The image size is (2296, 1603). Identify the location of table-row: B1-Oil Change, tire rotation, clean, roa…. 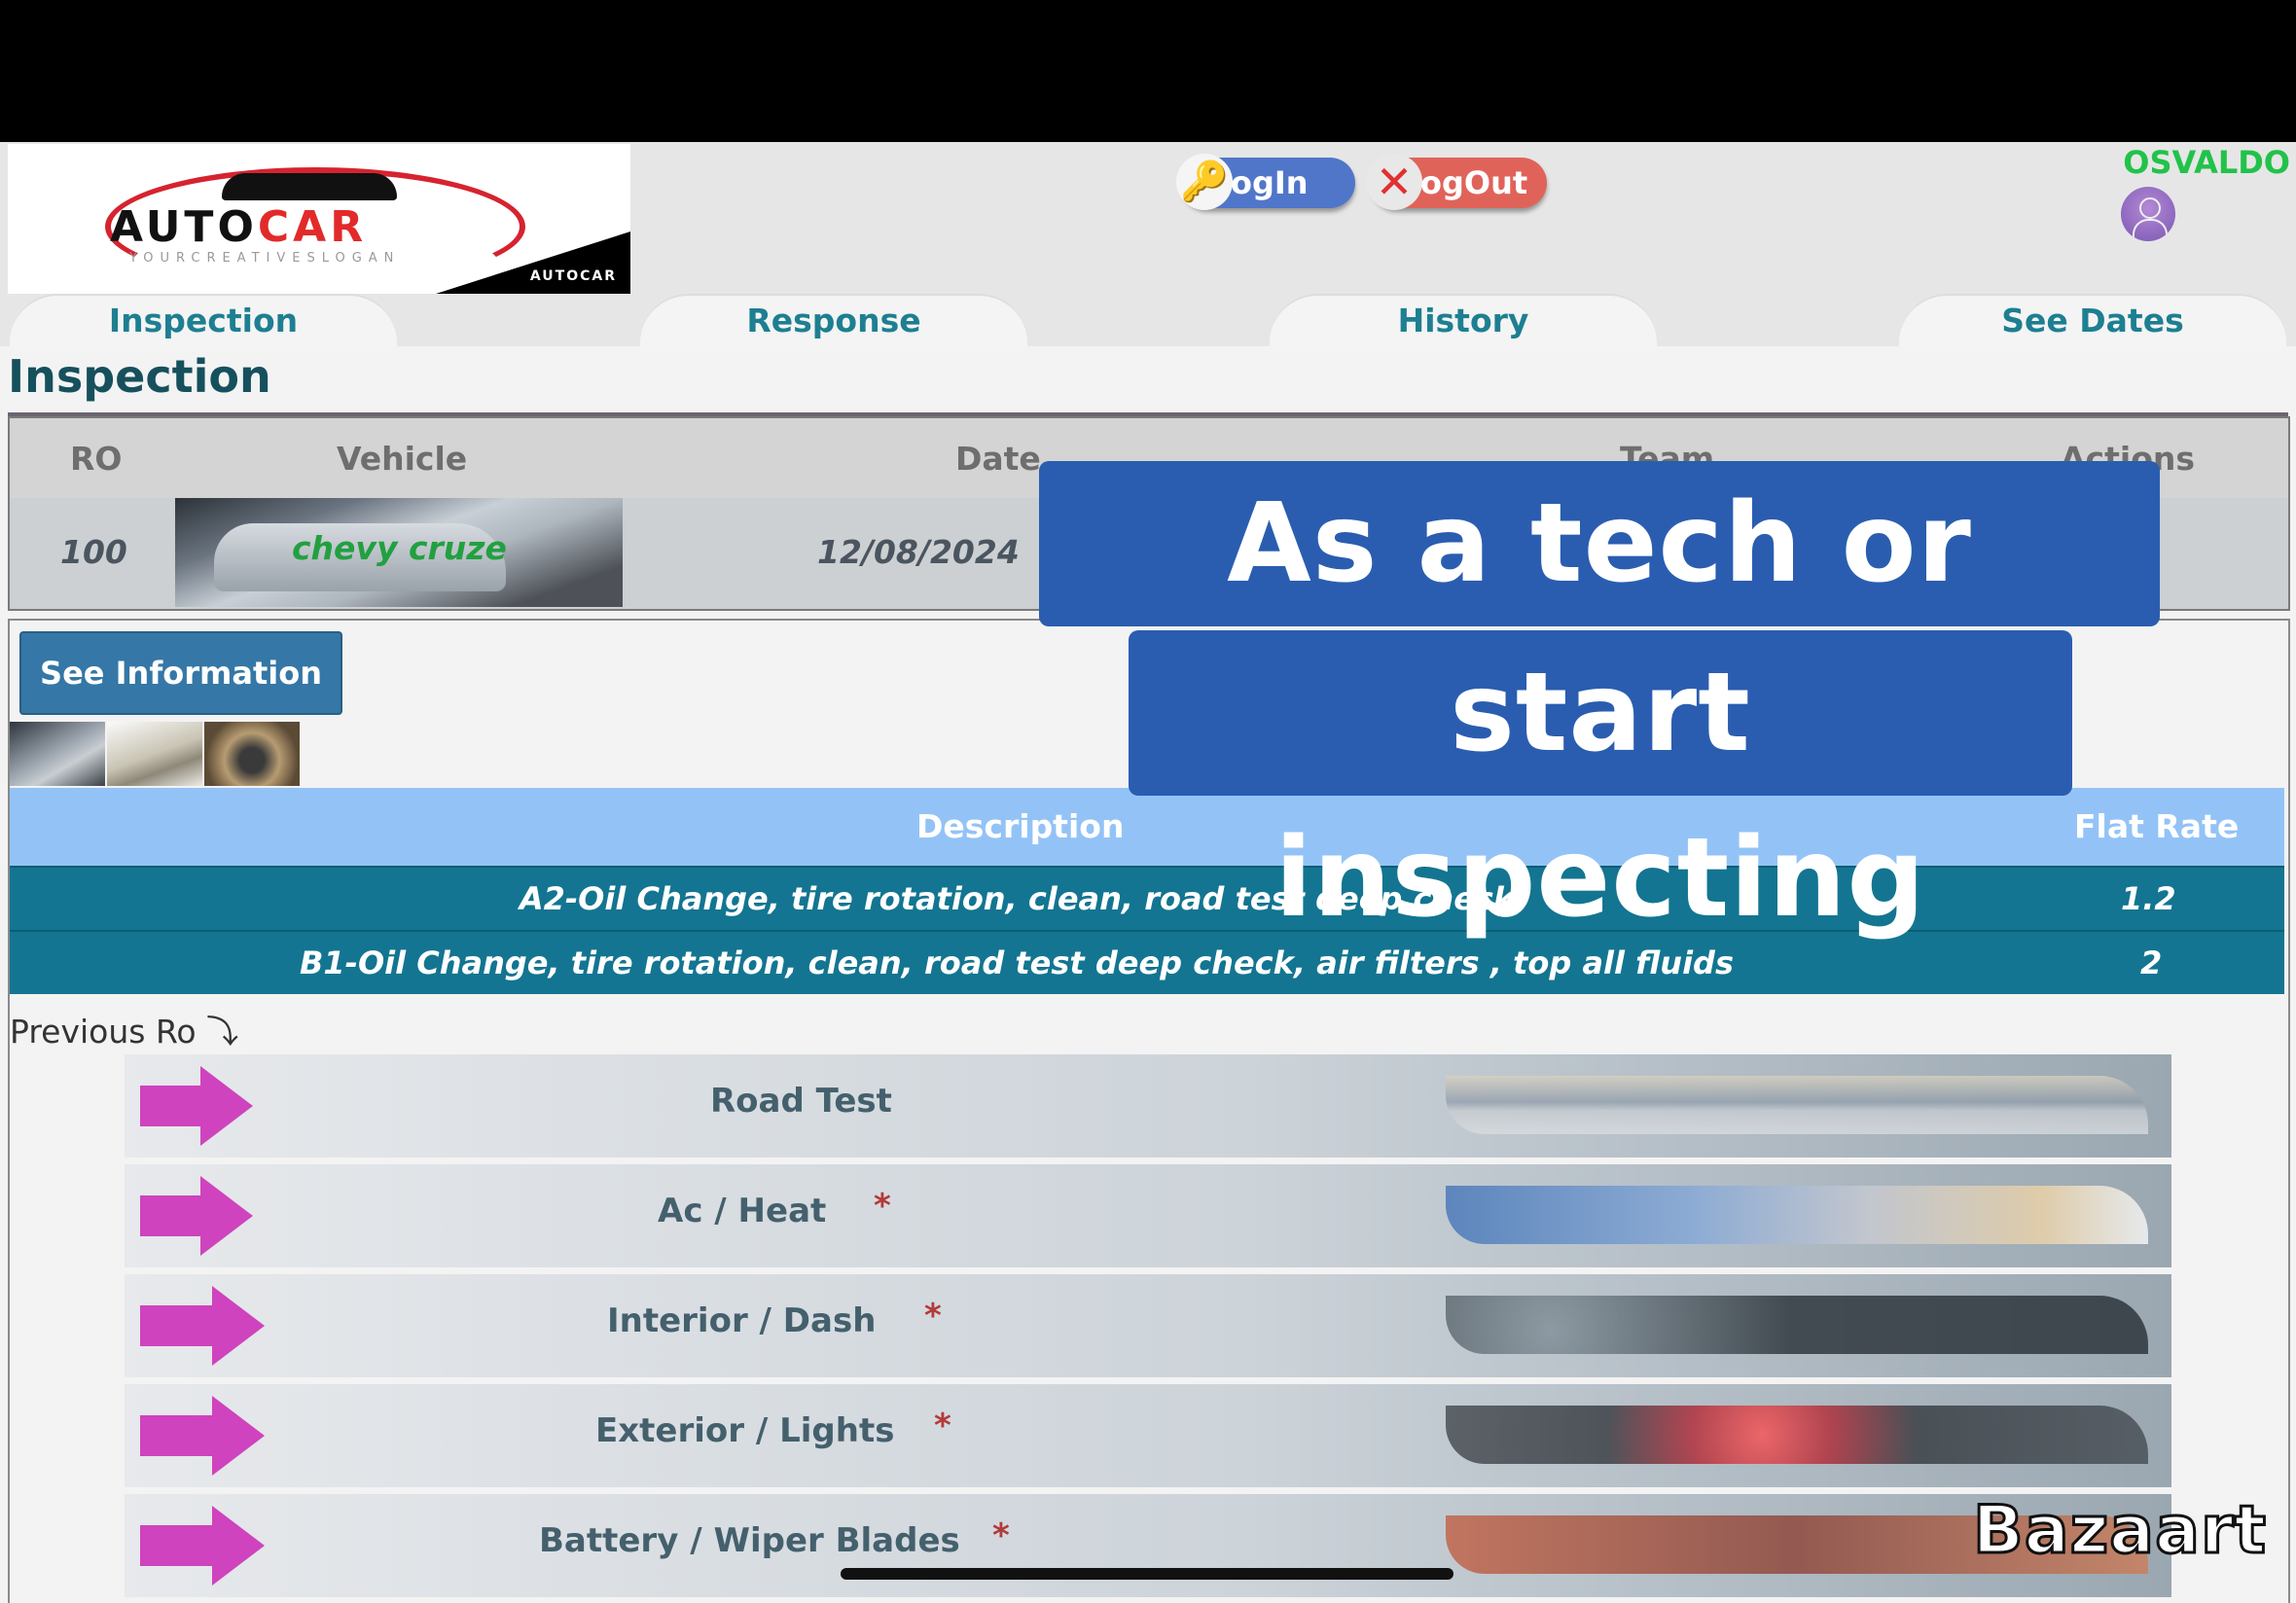
(1147, 962).